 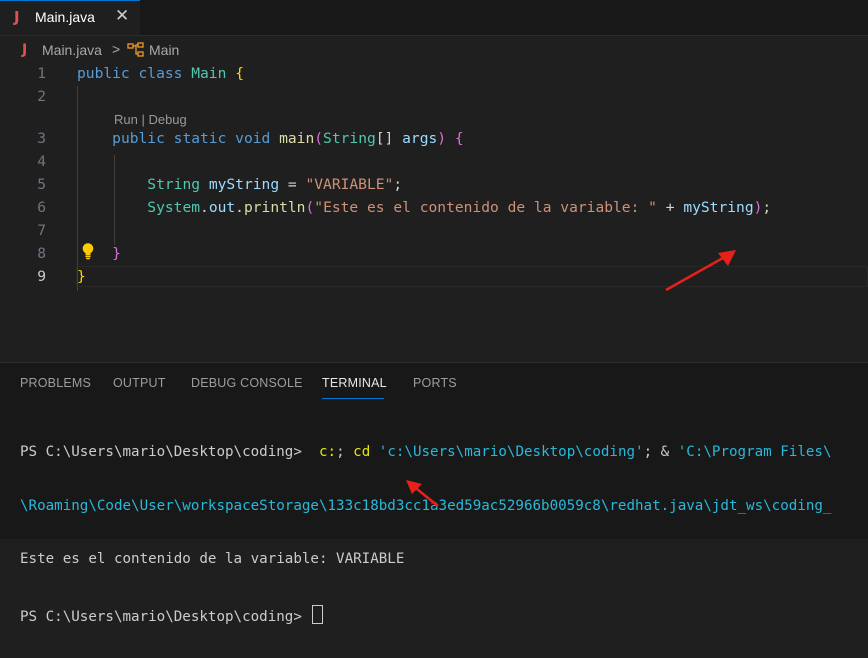 I want to click on active-tab-indicator, so click(x=353, y=398).